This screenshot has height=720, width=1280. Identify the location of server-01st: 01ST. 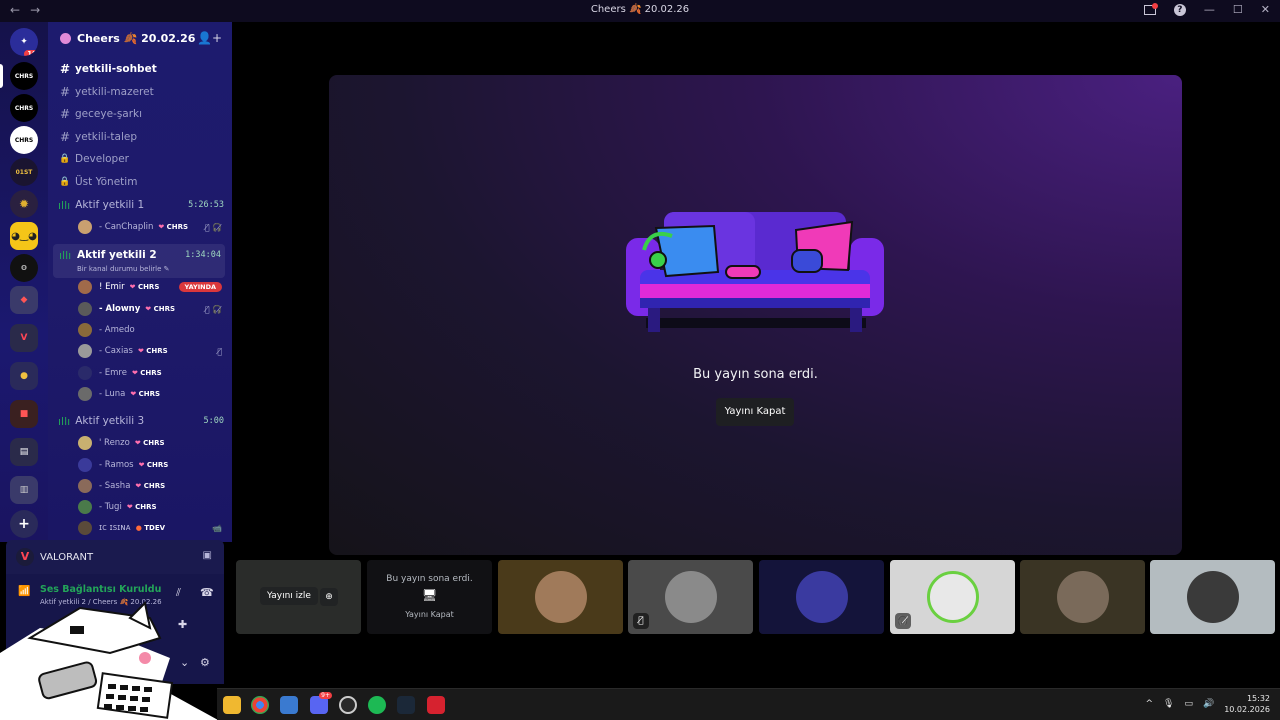
(24, 172).